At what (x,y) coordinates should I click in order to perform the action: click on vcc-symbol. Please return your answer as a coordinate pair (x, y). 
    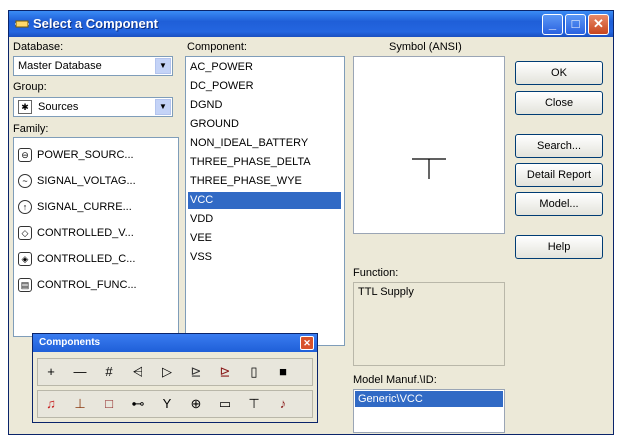
    Looking at the image, I should click on (429, 168).